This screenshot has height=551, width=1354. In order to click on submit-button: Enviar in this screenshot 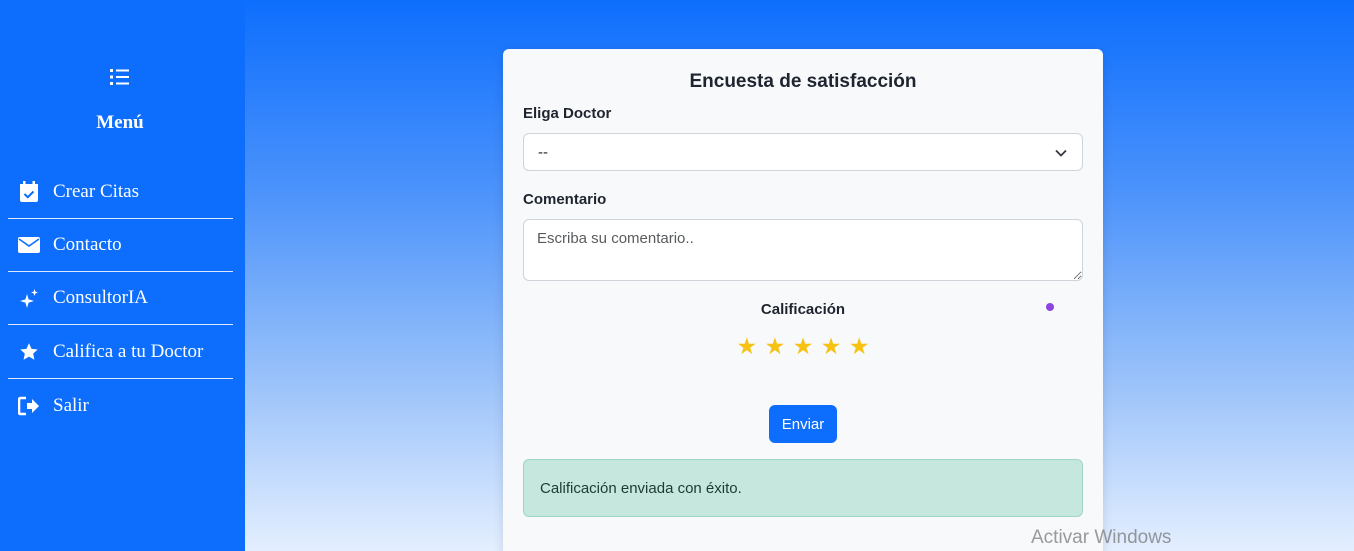, I will do `click(803, 424)`.